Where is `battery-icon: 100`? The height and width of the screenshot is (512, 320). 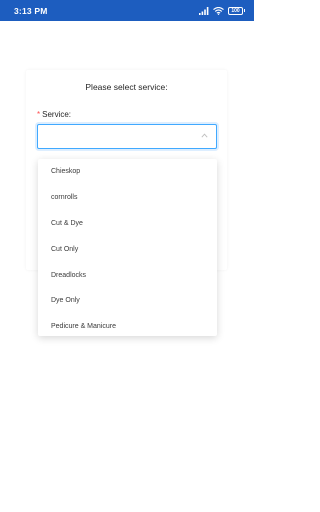 battery-icon: 100 is located at coordinates (236, 10).